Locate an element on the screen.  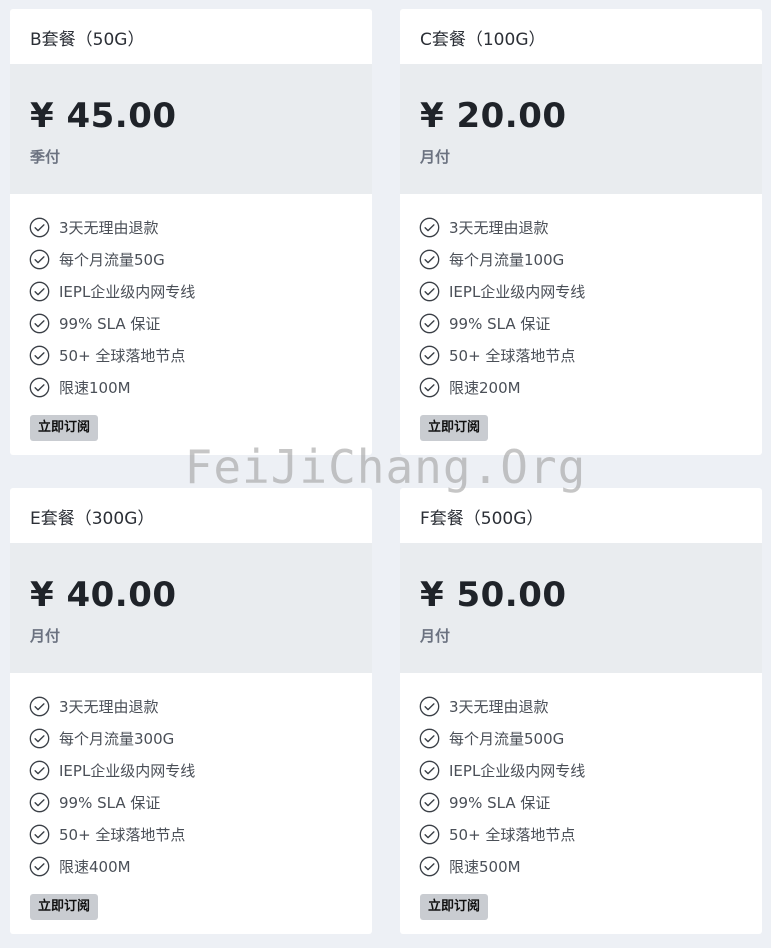
plan-title: F套餐（500G） is located at coordinates (482, 519).